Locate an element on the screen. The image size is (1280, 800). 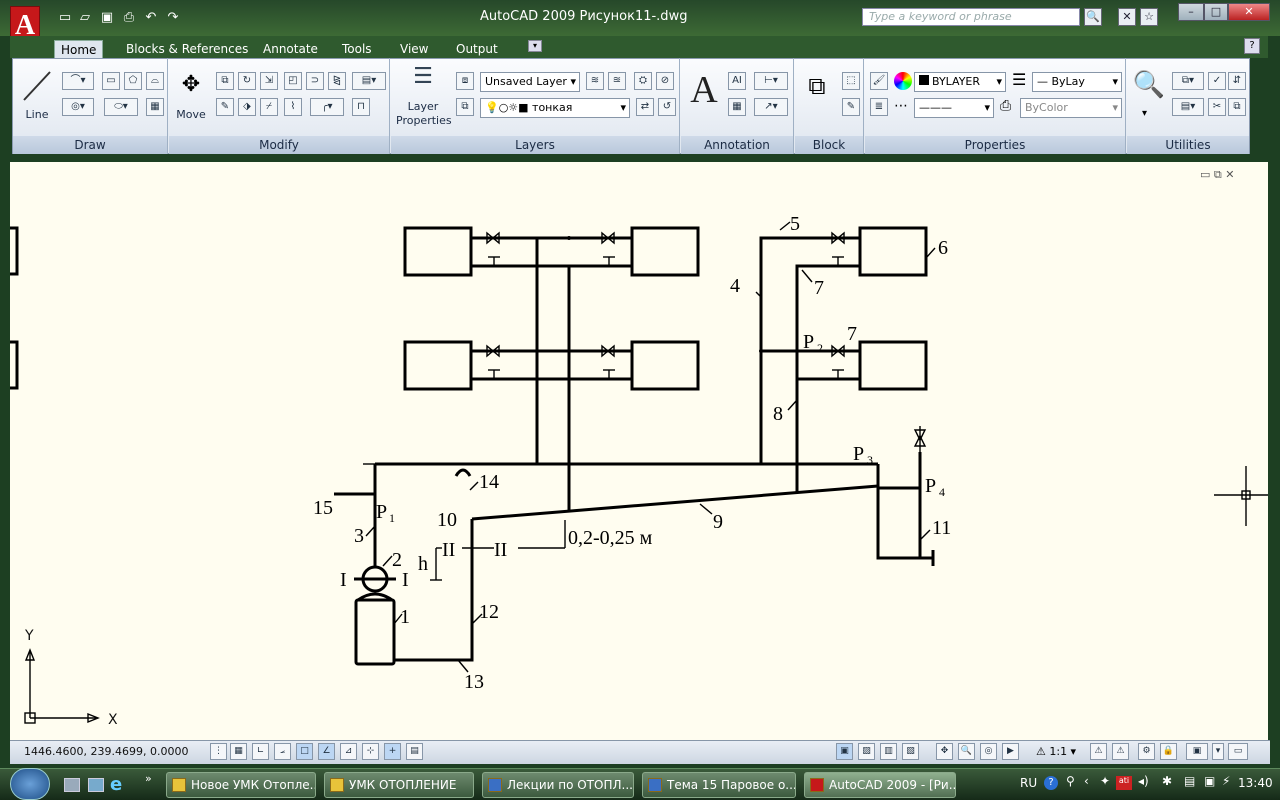
offset-icon: ⊃ is located at coordinates (315, 81).